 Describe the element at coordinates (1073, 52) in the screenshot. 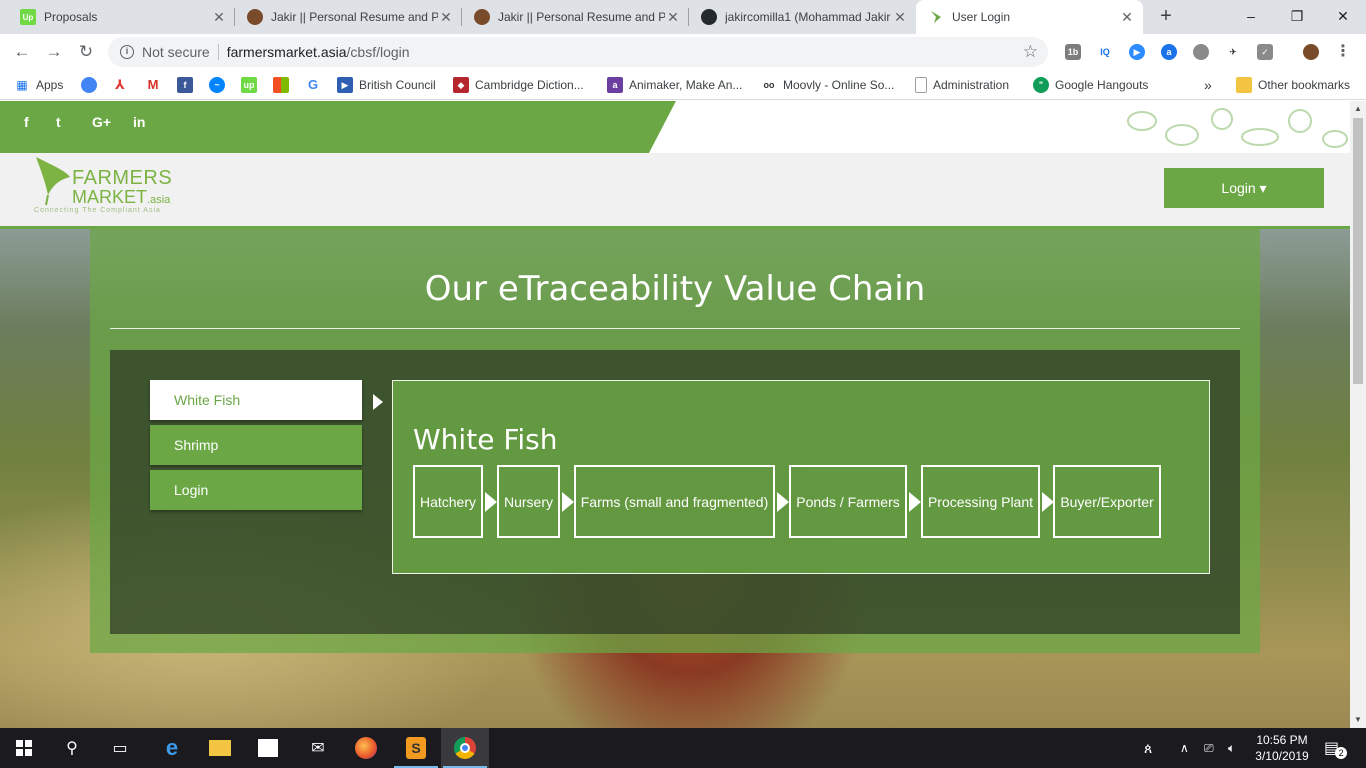

I see `extension-1b-icon: 1b` at that location.